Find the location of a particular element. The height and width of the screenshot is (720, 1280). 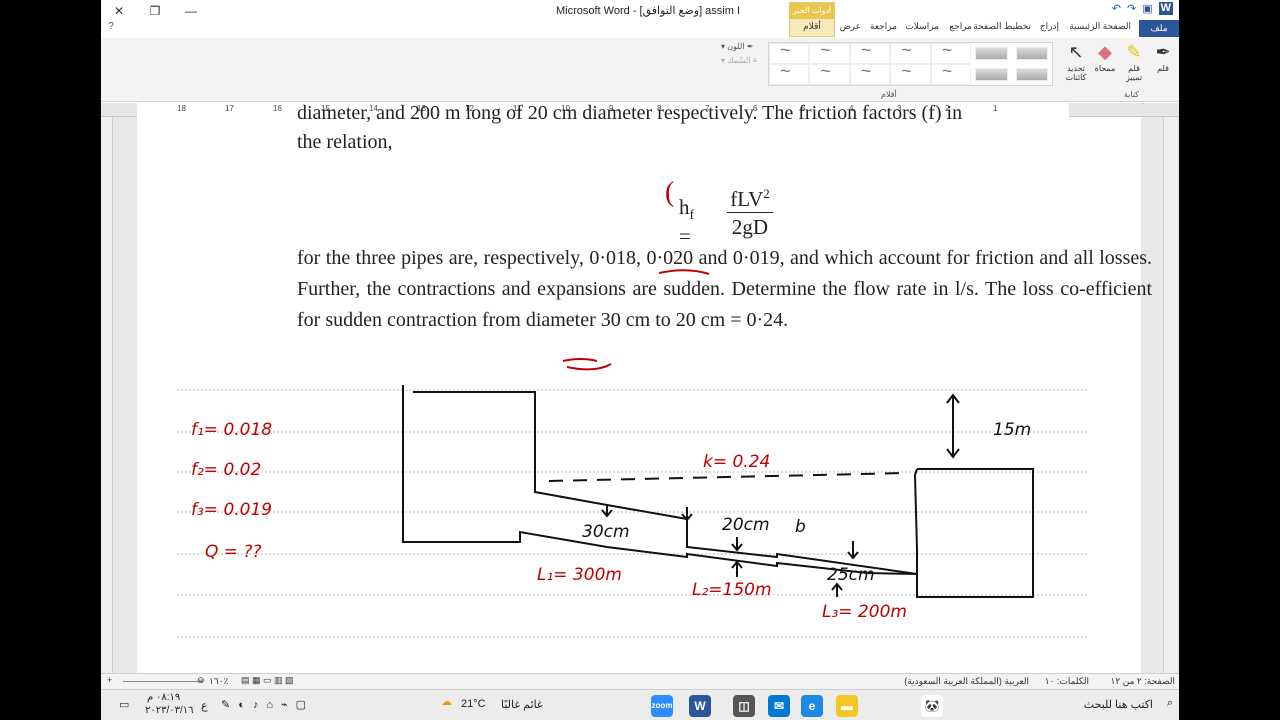

ink-f3: f₃= 0.019 is located at coordinates (231, 510).